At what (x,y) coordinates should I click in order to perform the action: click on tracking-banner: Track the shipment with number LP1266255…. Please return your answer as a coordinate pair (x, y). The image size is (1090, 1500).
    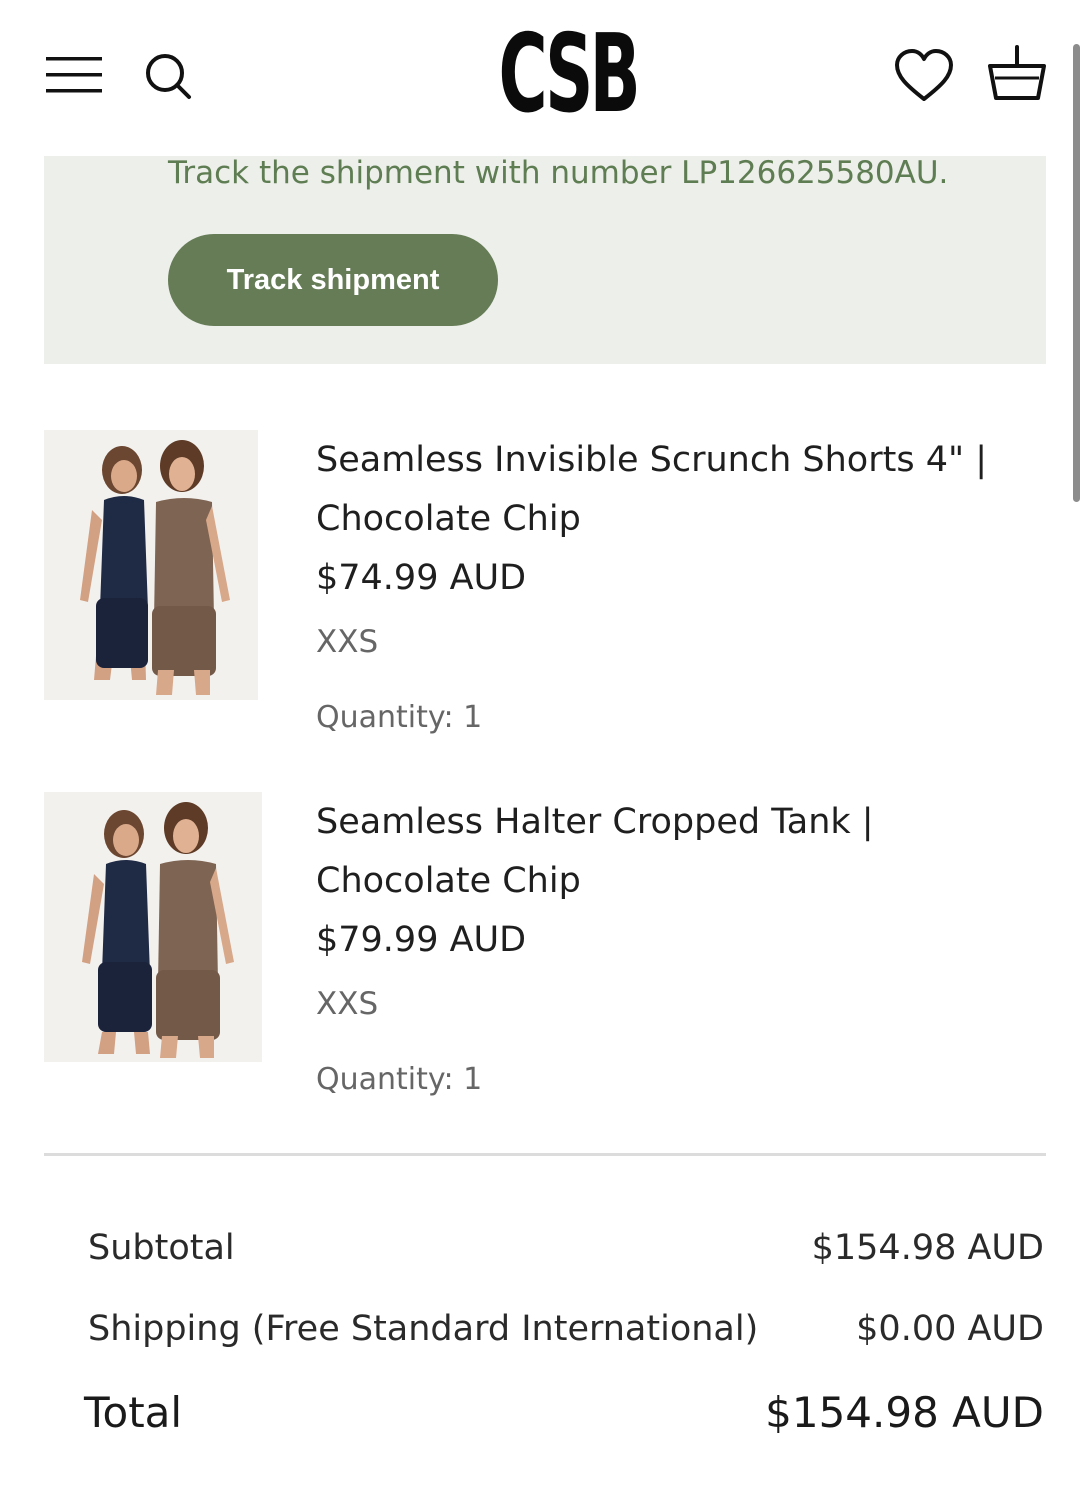
    Looking at the image, I should click on (545, 260).